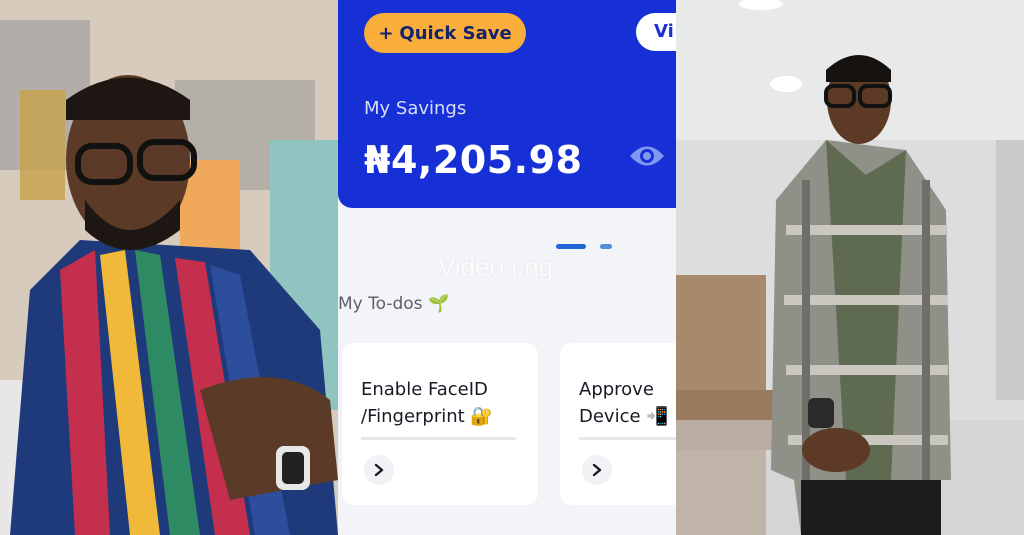 The height and width of the screenshot is (535, 1024). I want to click on todo-text: Approve Device 📲, so click(624, 403).